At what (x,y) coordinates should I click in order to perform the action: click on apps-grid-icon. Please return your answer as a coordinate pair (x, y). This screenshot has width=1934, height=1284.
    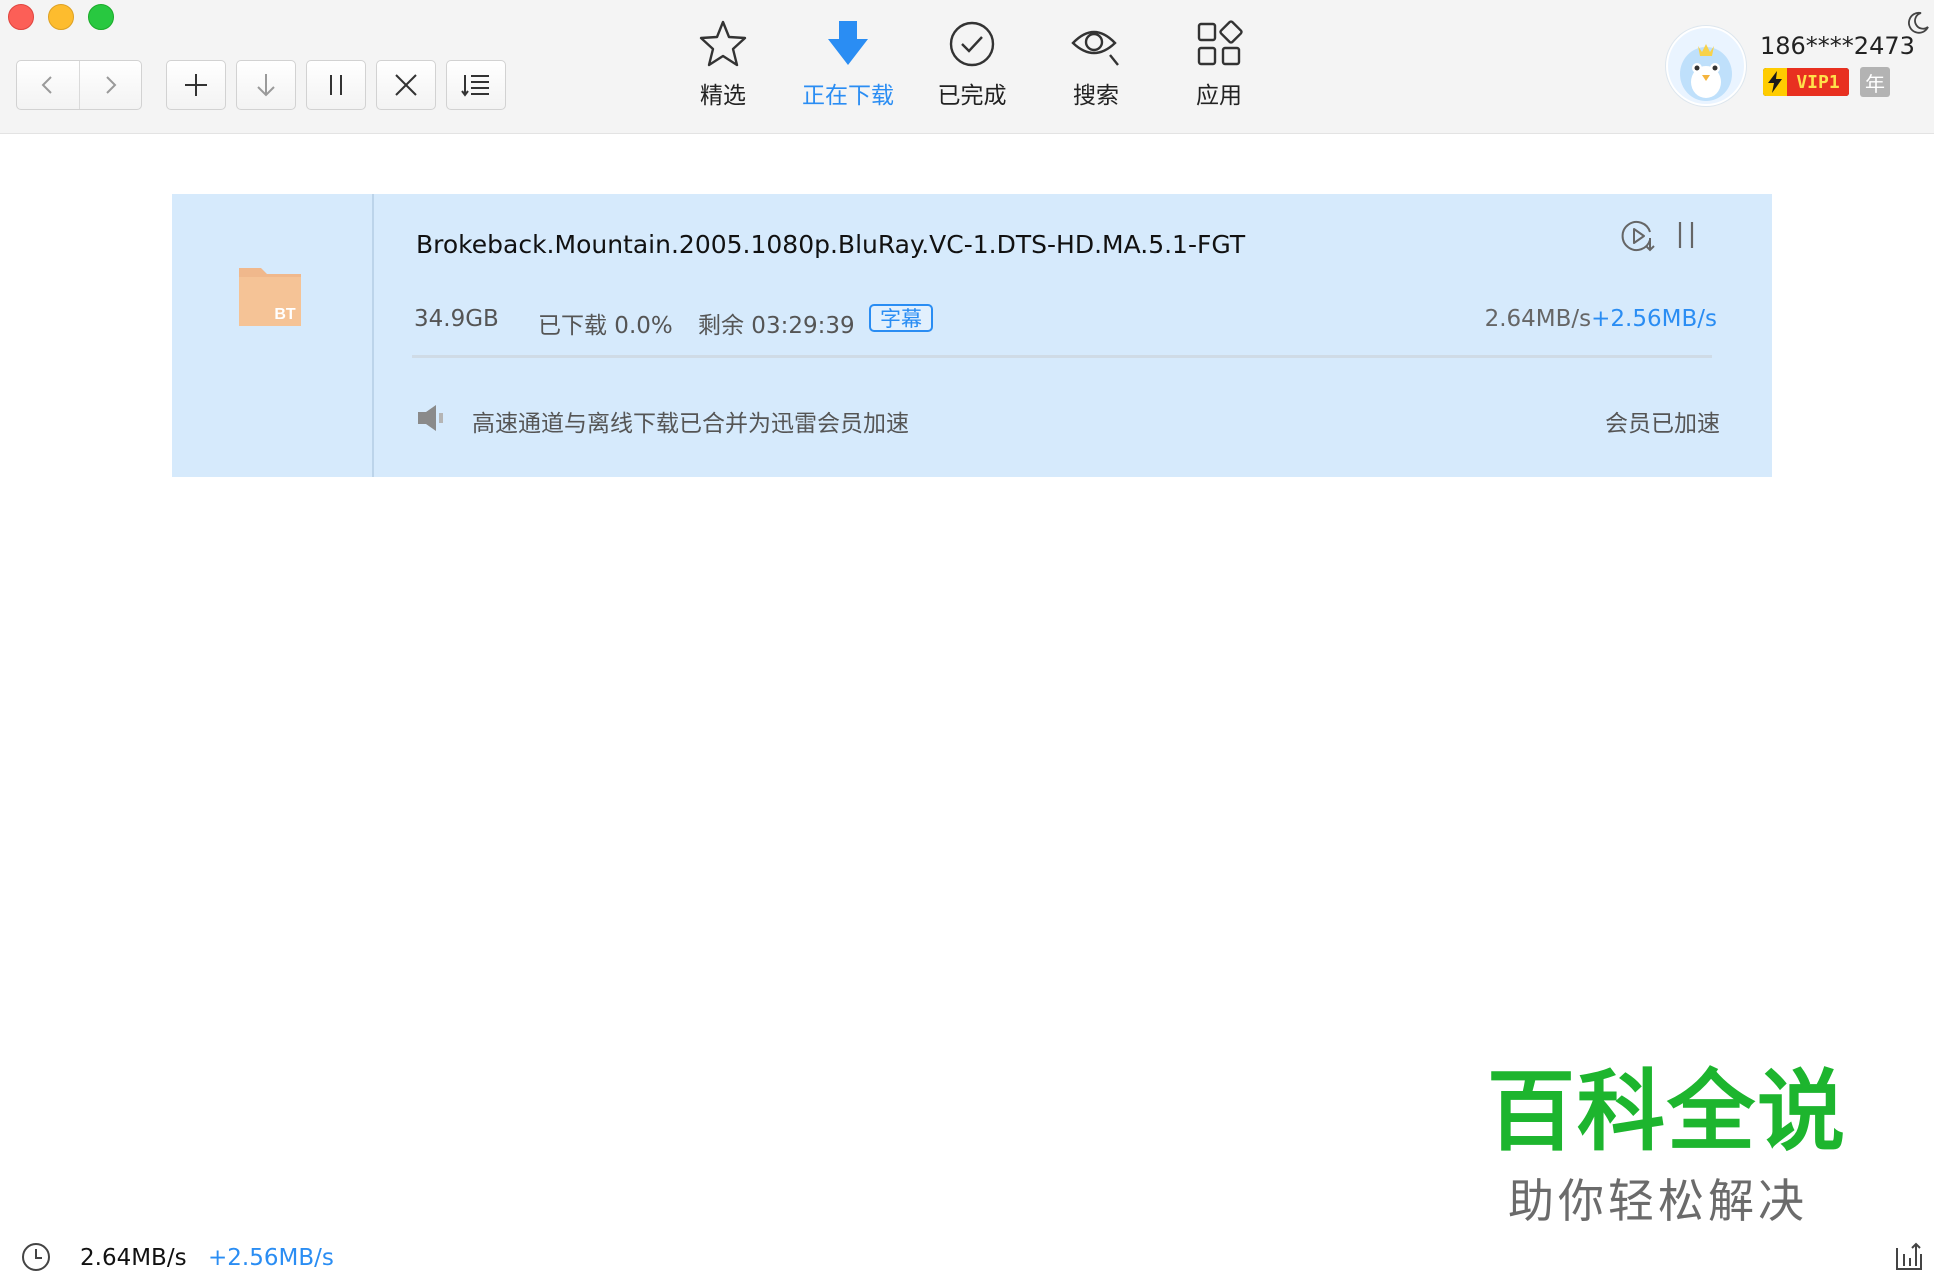
    Looking at the image, I should click on (1220, 43).